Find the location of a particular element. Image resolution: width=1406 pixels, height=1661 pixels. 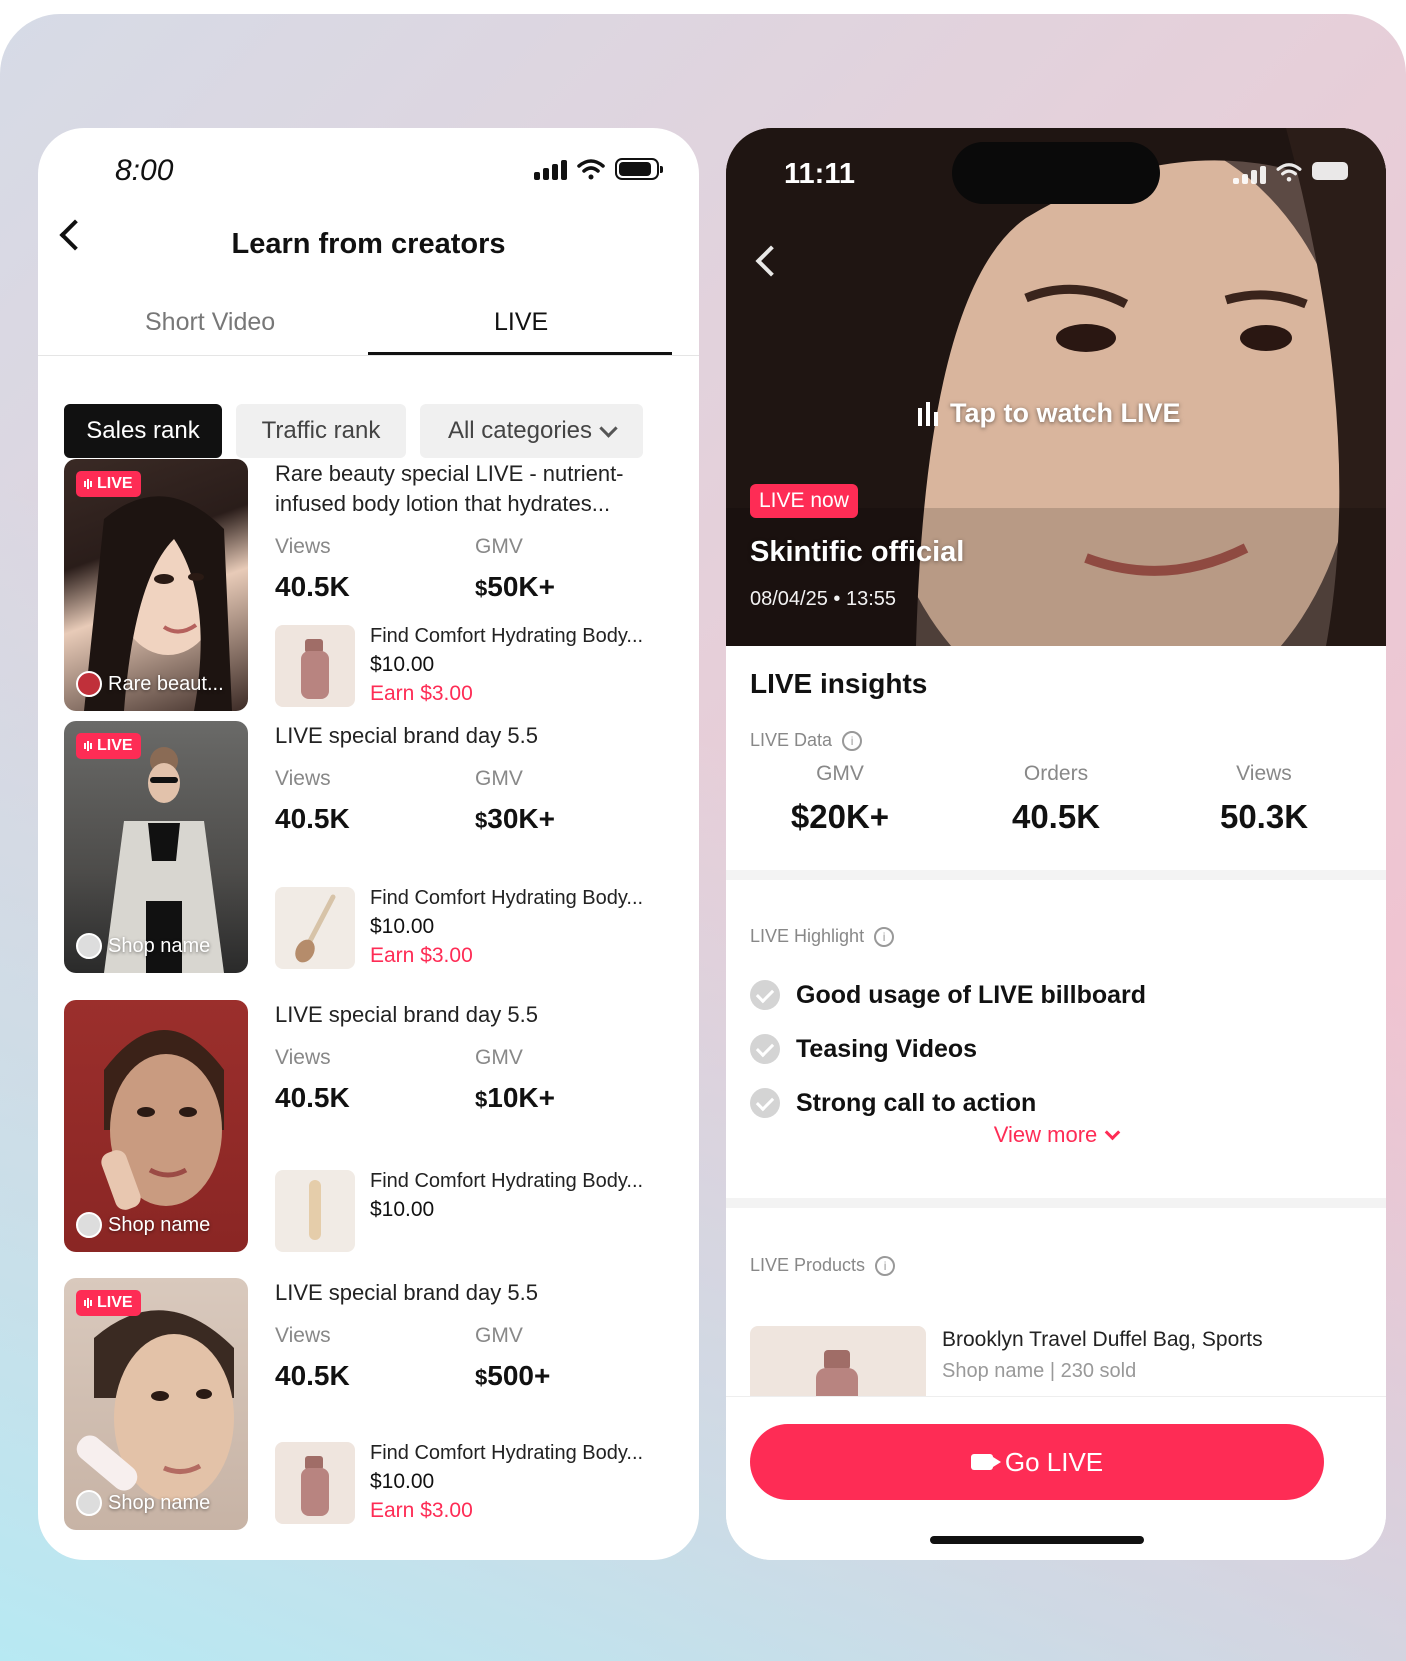

tap-to-watch-button: Tap to watch LIVE is located at coordinates (1048, 413).